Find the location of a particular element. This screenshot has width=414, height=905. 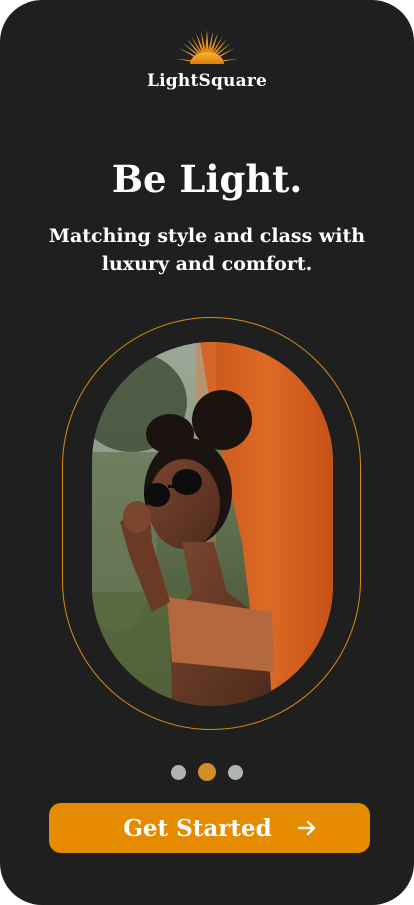

brand-logo: LightSquare is located at coordinates (207, 58).